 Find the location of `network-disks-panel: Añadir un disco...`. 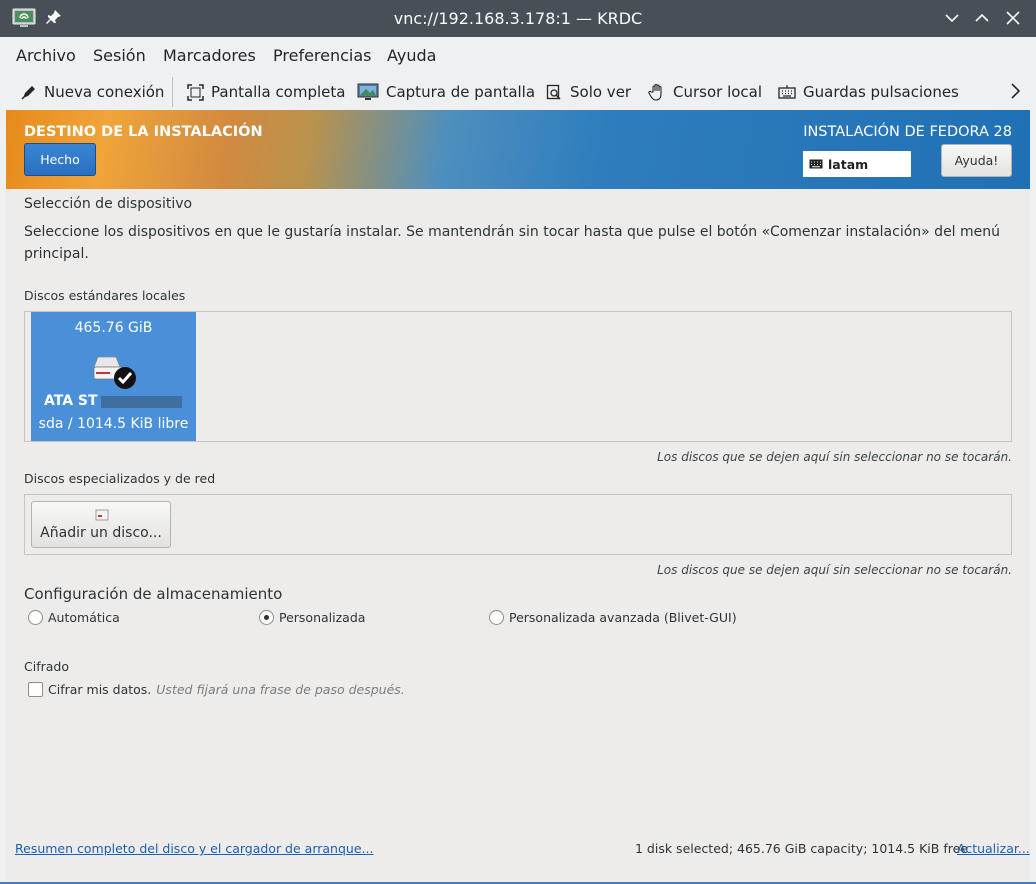

network-disks-panel: Añadir un disco... is located at coordinates (518, 524).